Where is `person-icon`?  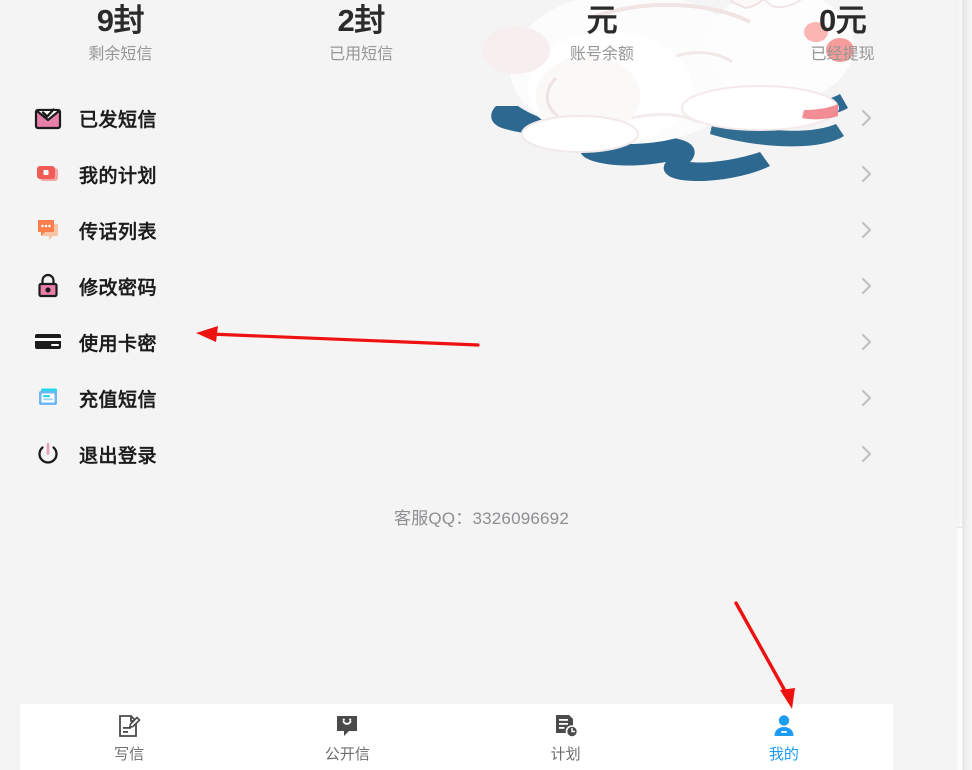
person-icon is located at coordinates (784, 726).